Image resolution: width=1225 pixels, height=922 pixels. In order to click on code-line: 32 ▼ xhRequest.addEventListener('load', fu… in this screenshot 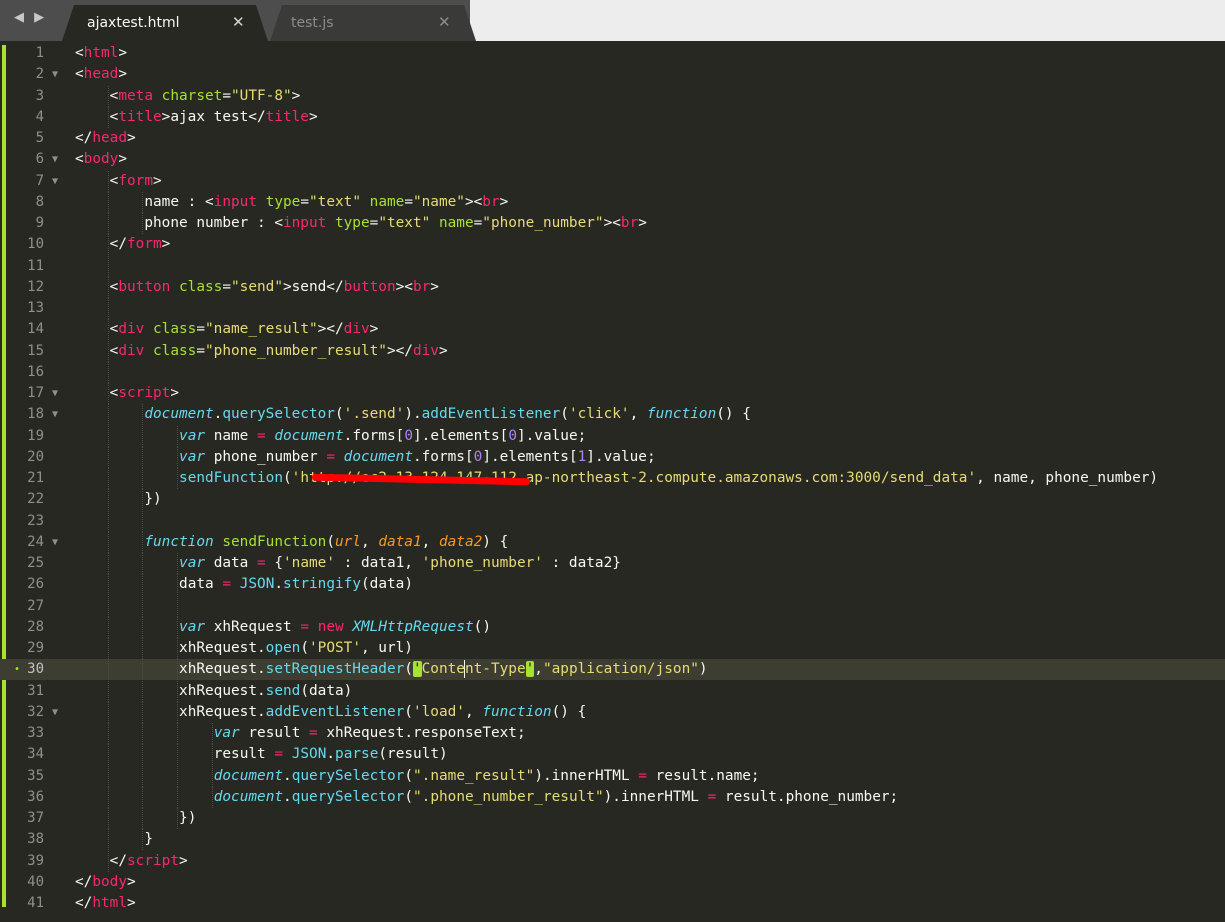, I will do `click(612, 712)`.